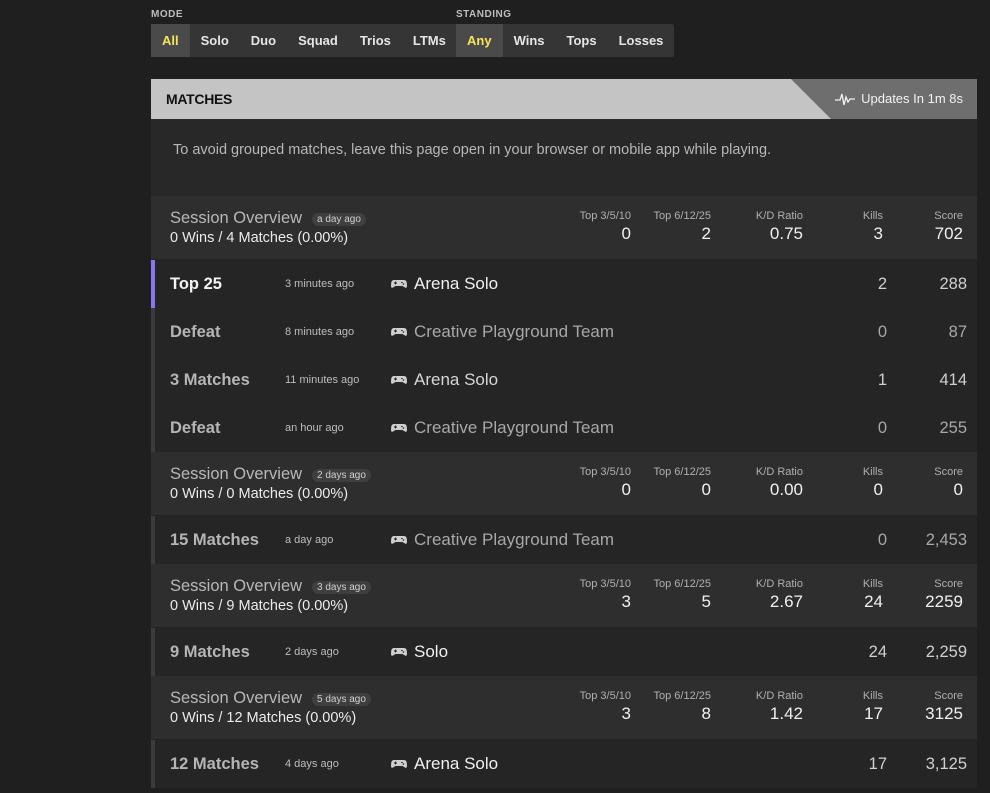 The image size is (990, 793). I want to click on standing-filter-label: STANDING, so click(484, 14).